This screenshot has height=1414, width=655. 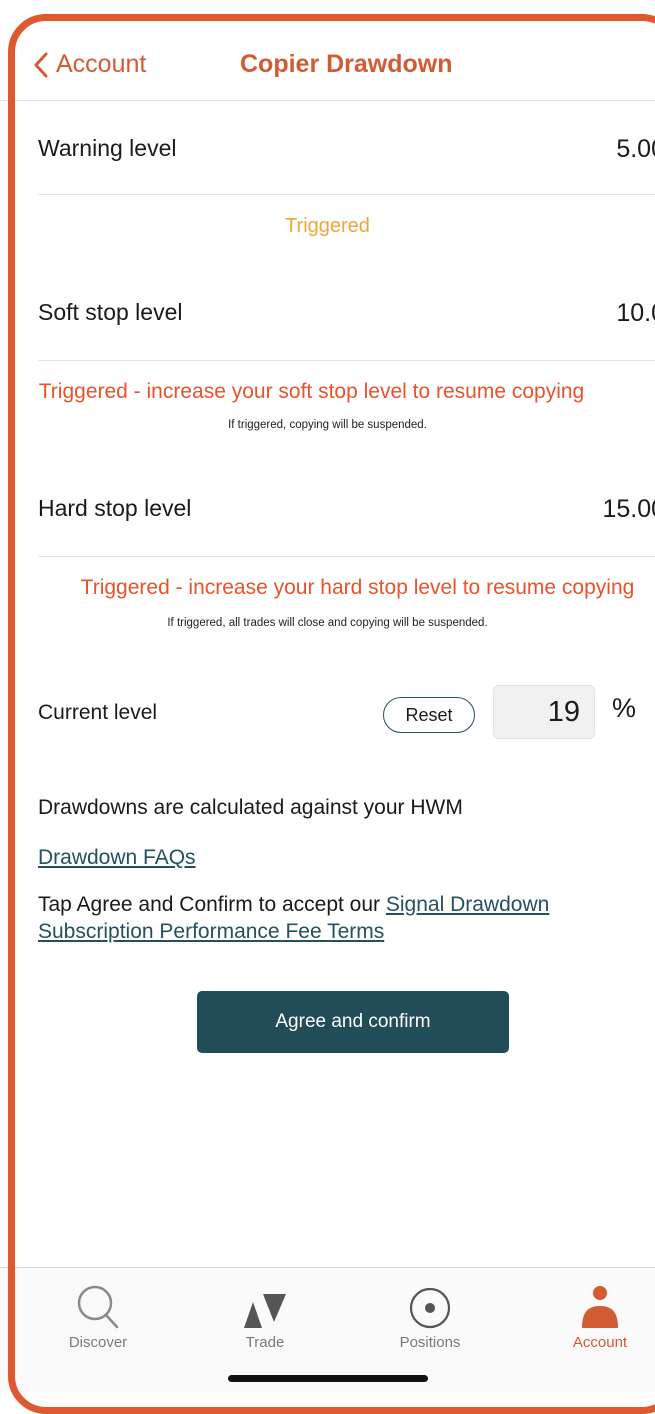 What do you see at coordinates (624, 708) in the screenshot?
I see `percent-unit: %` at bounding box center [624, 708].